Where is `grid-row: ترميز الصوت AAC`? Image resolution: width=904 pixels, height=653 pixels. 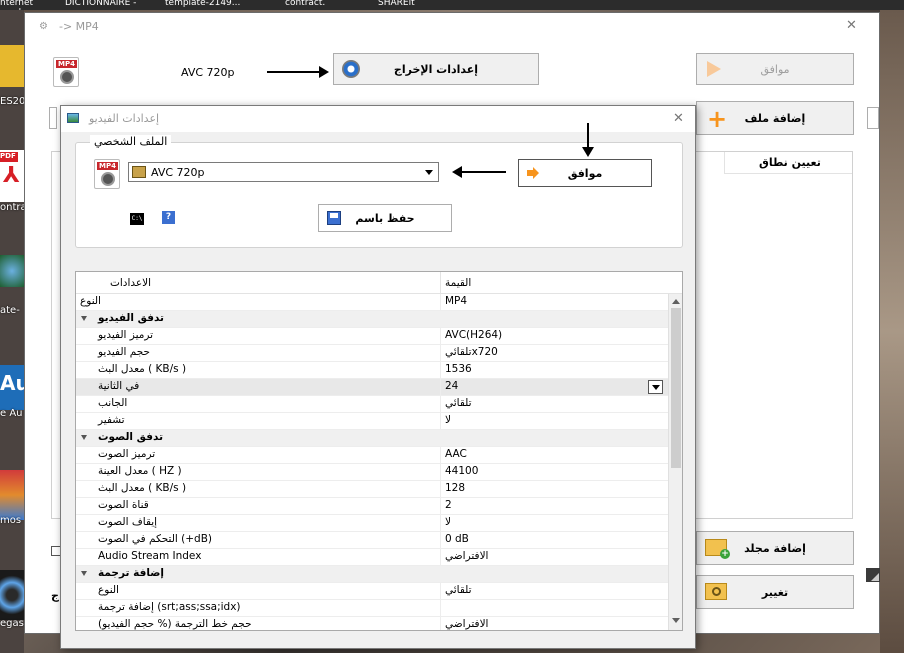 grid-row: ترميز الصوت AAC is located at coordinates (372, 455).